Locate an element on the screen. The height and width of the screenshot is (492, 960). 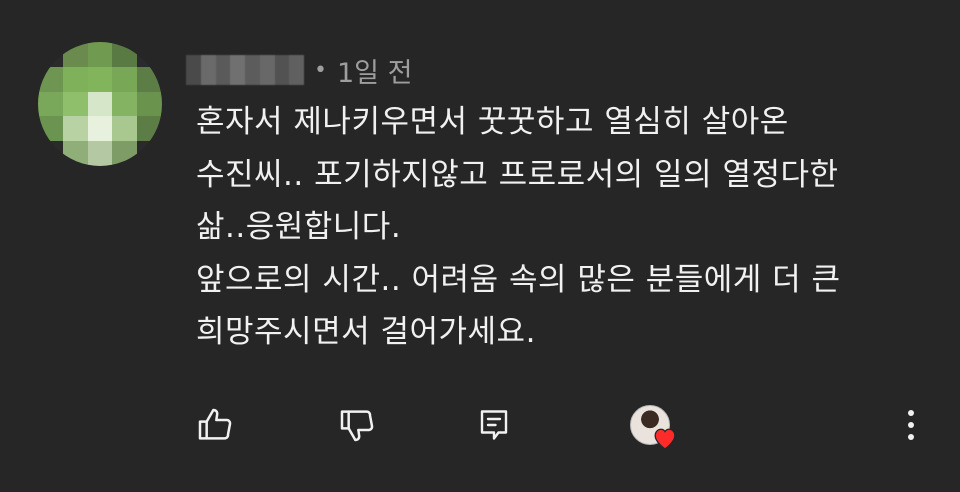
dislike-button is located at coordinates (357, 425).